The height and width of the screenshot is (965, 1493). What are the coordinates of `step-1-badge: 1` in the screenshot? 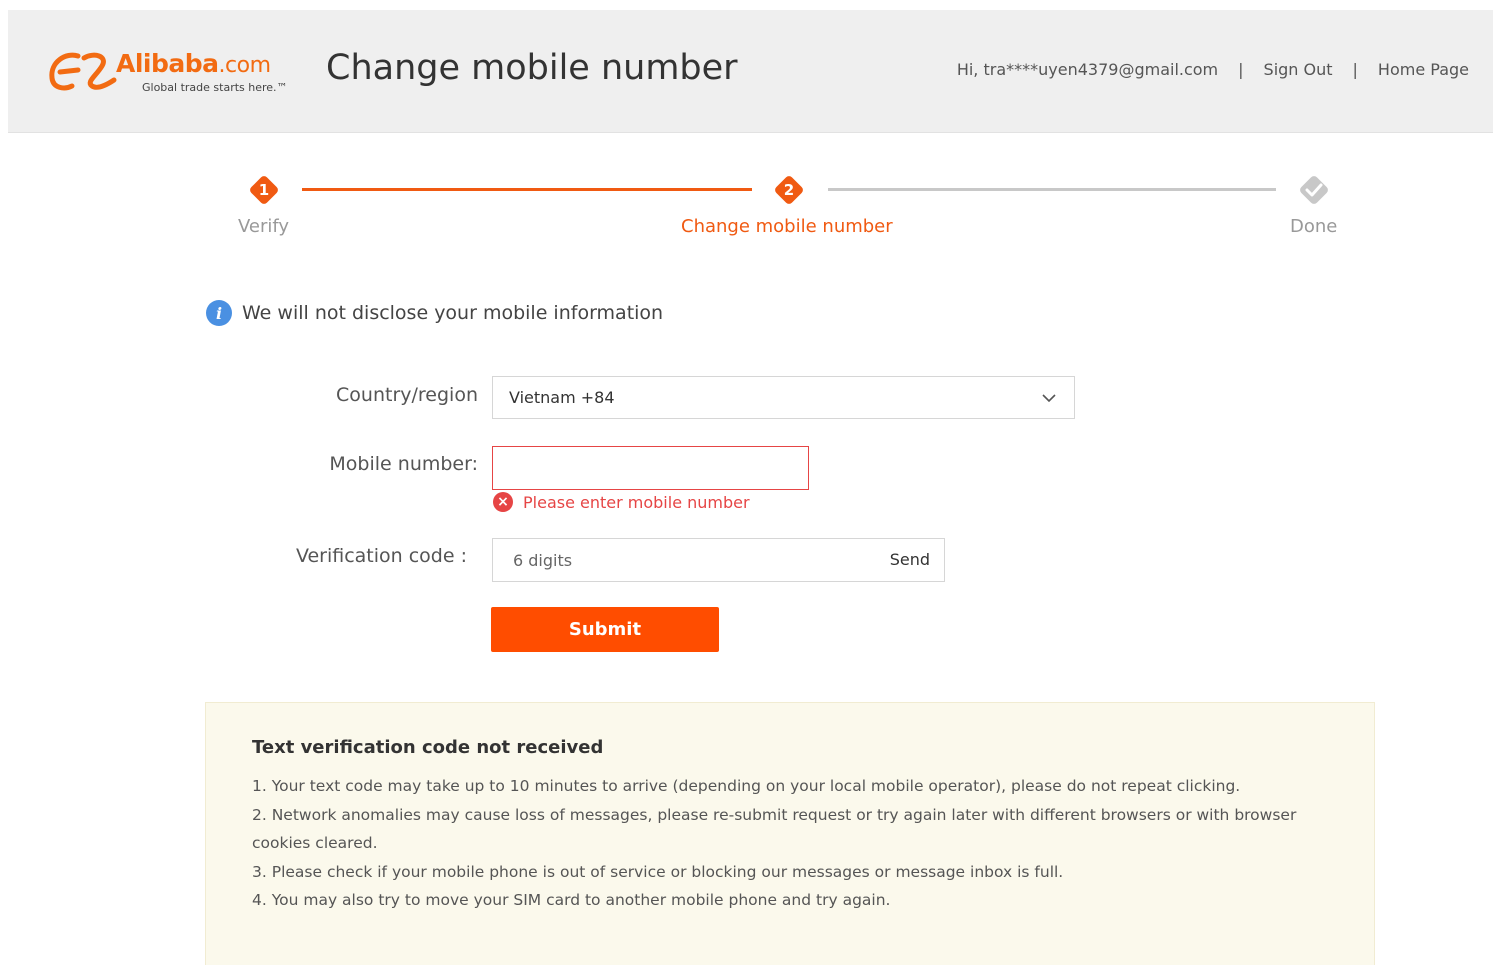 It's located at (264, 190).